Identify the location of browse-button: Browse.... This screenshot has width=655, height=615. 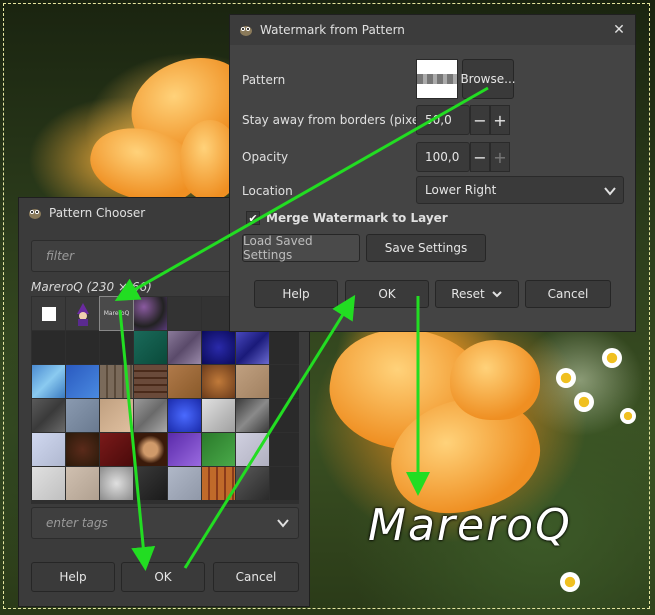
(488, 79).